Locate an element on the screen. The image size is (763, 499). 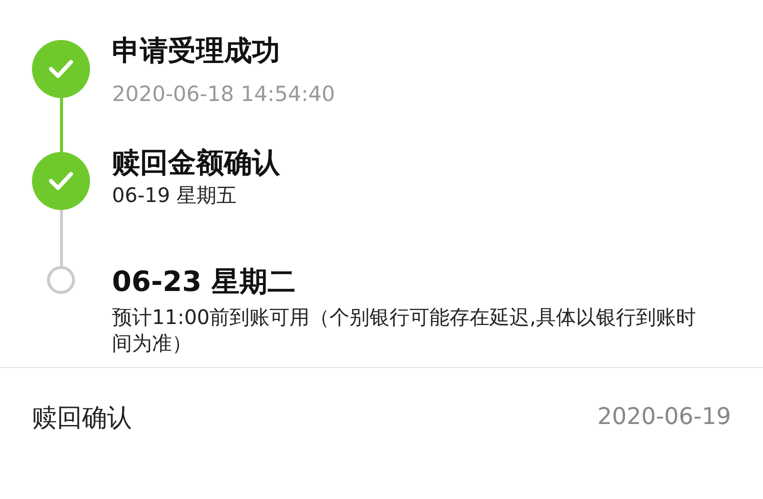
summary-label: 赎回确认 is located at coordinates (82, 418).